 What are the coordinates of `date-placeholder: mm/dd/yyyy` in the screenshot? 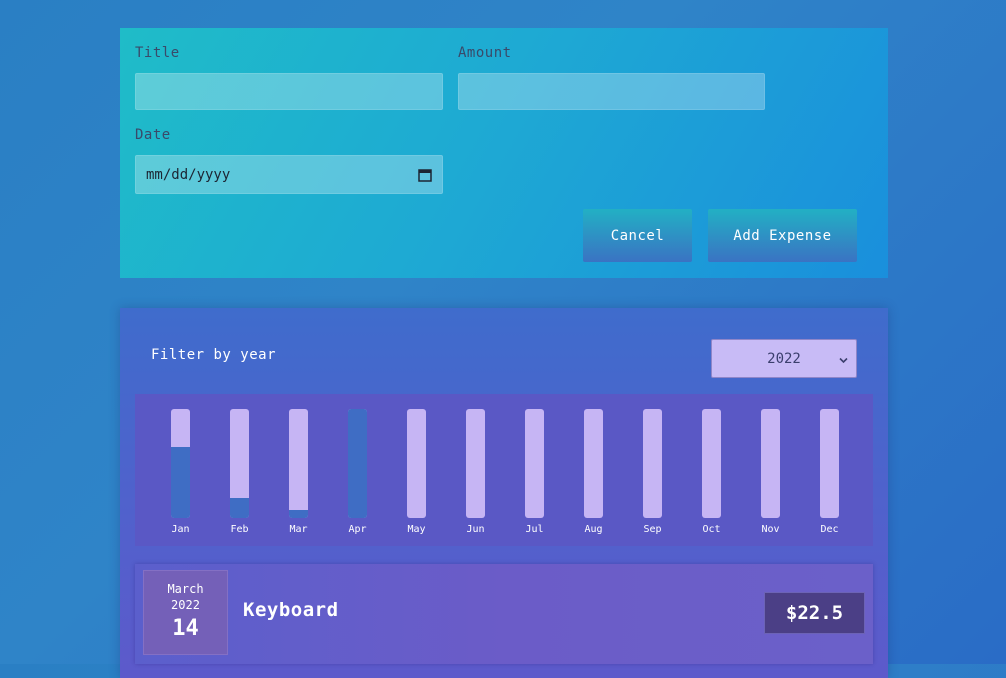 It's located at (188, 174).